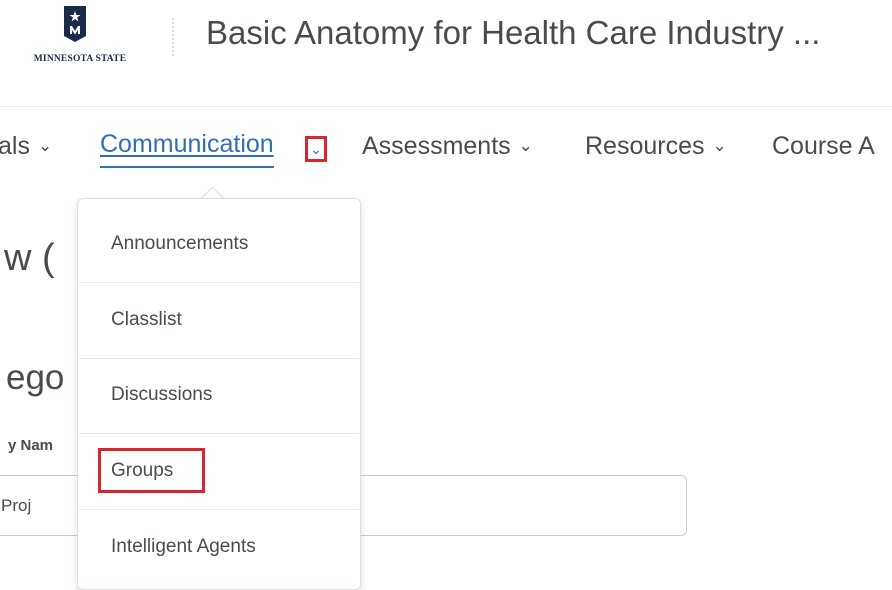 The width and height of the screenshot is (892, 590). I want to click on logo-text: MINNESOTA STATE, so click(80, 59).